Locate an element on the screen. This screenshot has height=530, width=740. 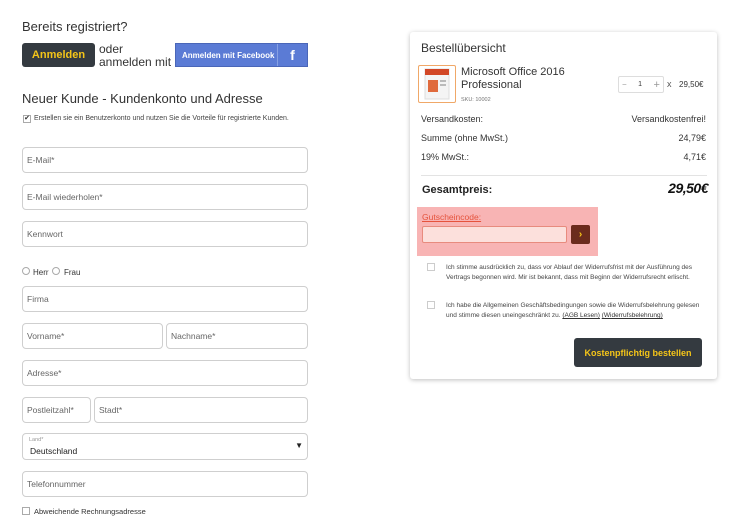
shipping-label: Versandkosten: is located at coordinates (452, 119).